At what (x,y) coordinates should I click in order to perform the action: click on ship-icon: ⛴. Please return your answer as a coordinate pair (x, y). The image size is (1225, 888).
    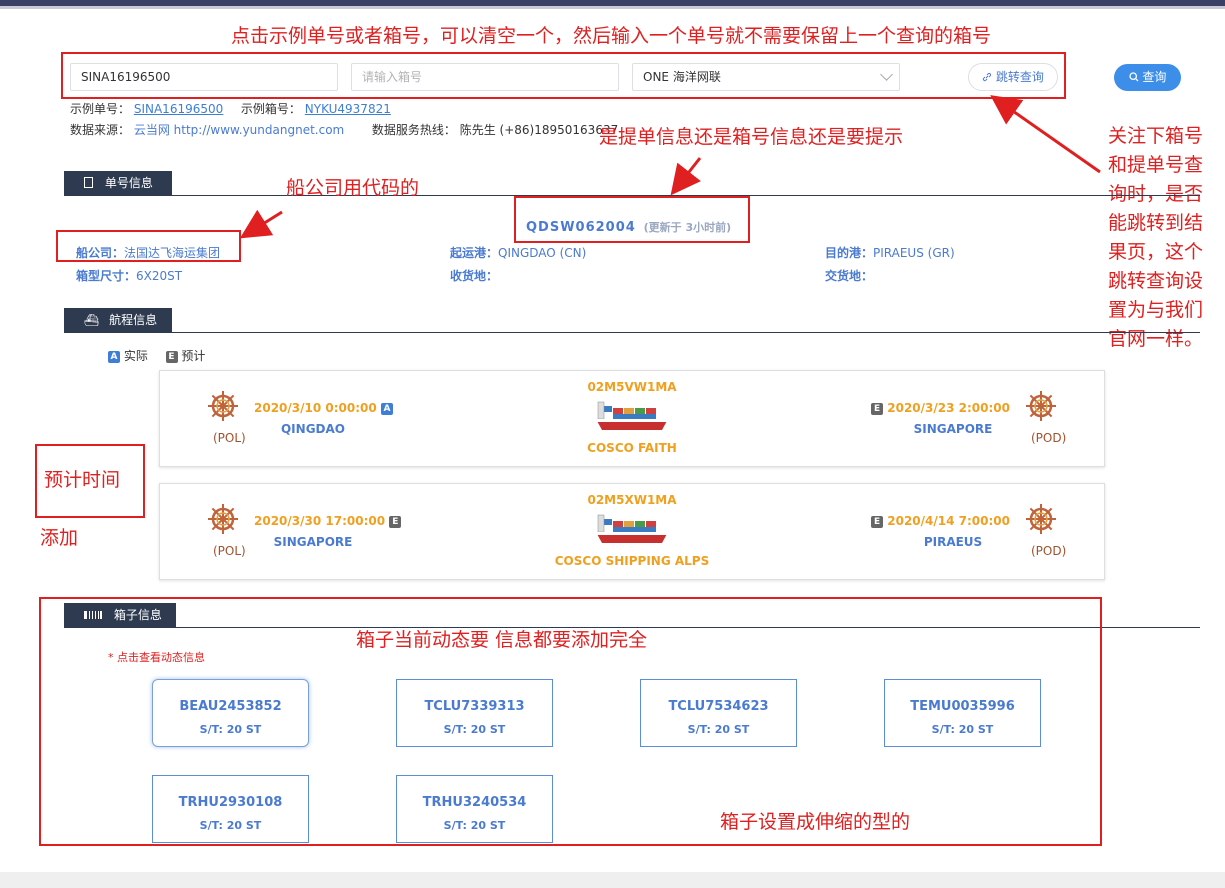
    Looking at the image, I should click on (92, 320).